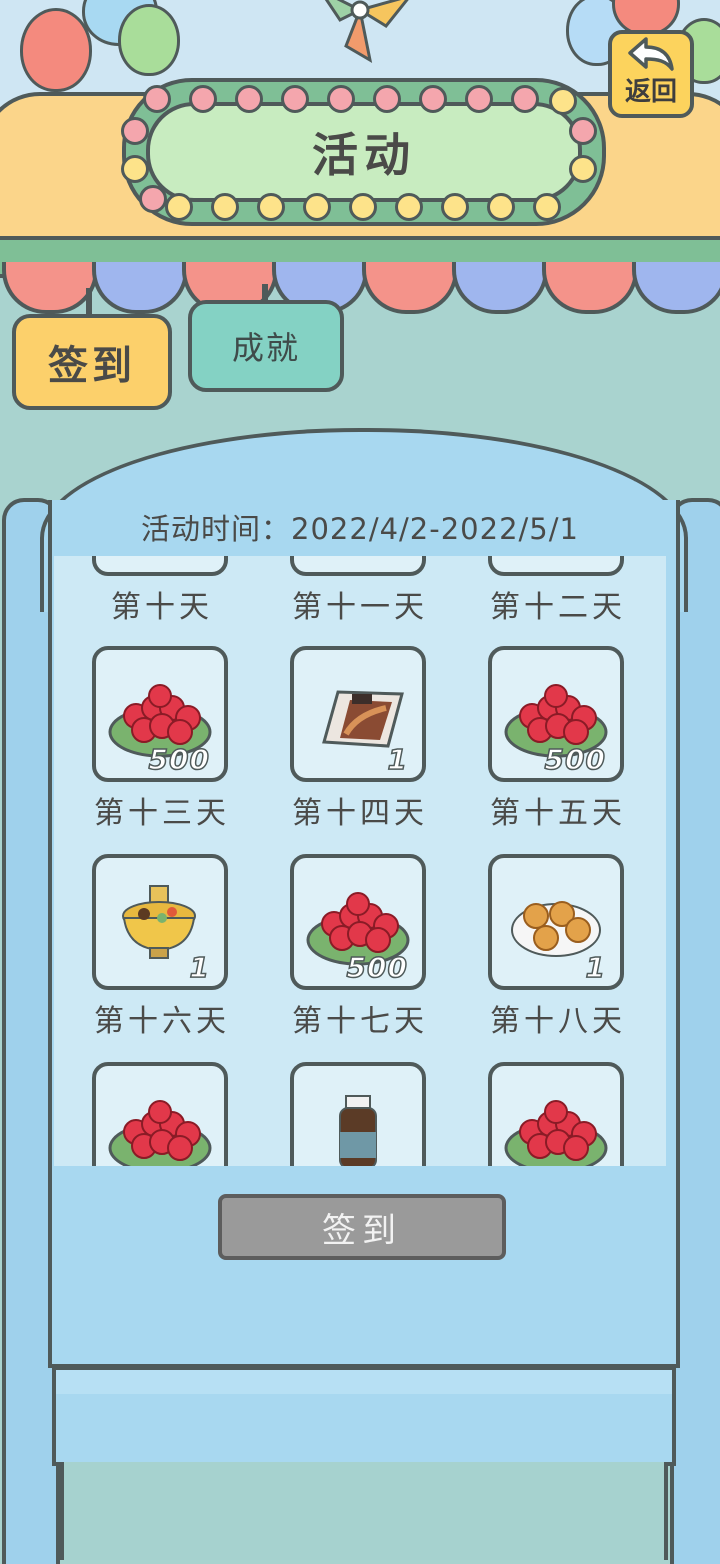  What do you see at coordinates (364, 1430) in the screenshot?
I see `cabinet-base` at bounding box center [364, 1430].